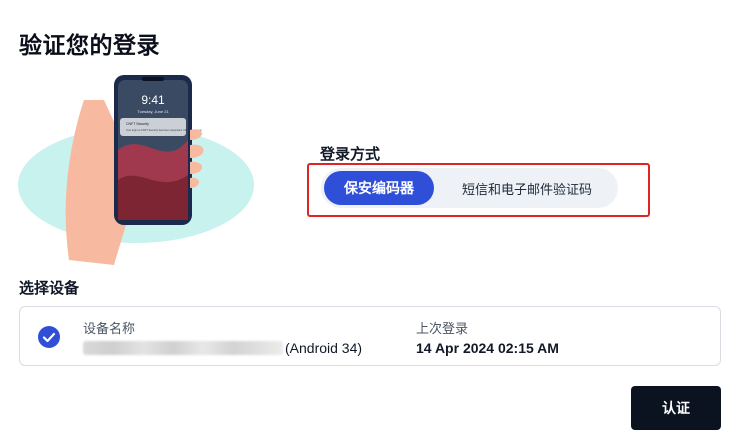 Image resolution: width=736 pixels, height=441 pixels. What do you see at coordinates (350, 154) in the screenshot?
I see `login-method-label: 登录方式` at bounding box center [350, 154].